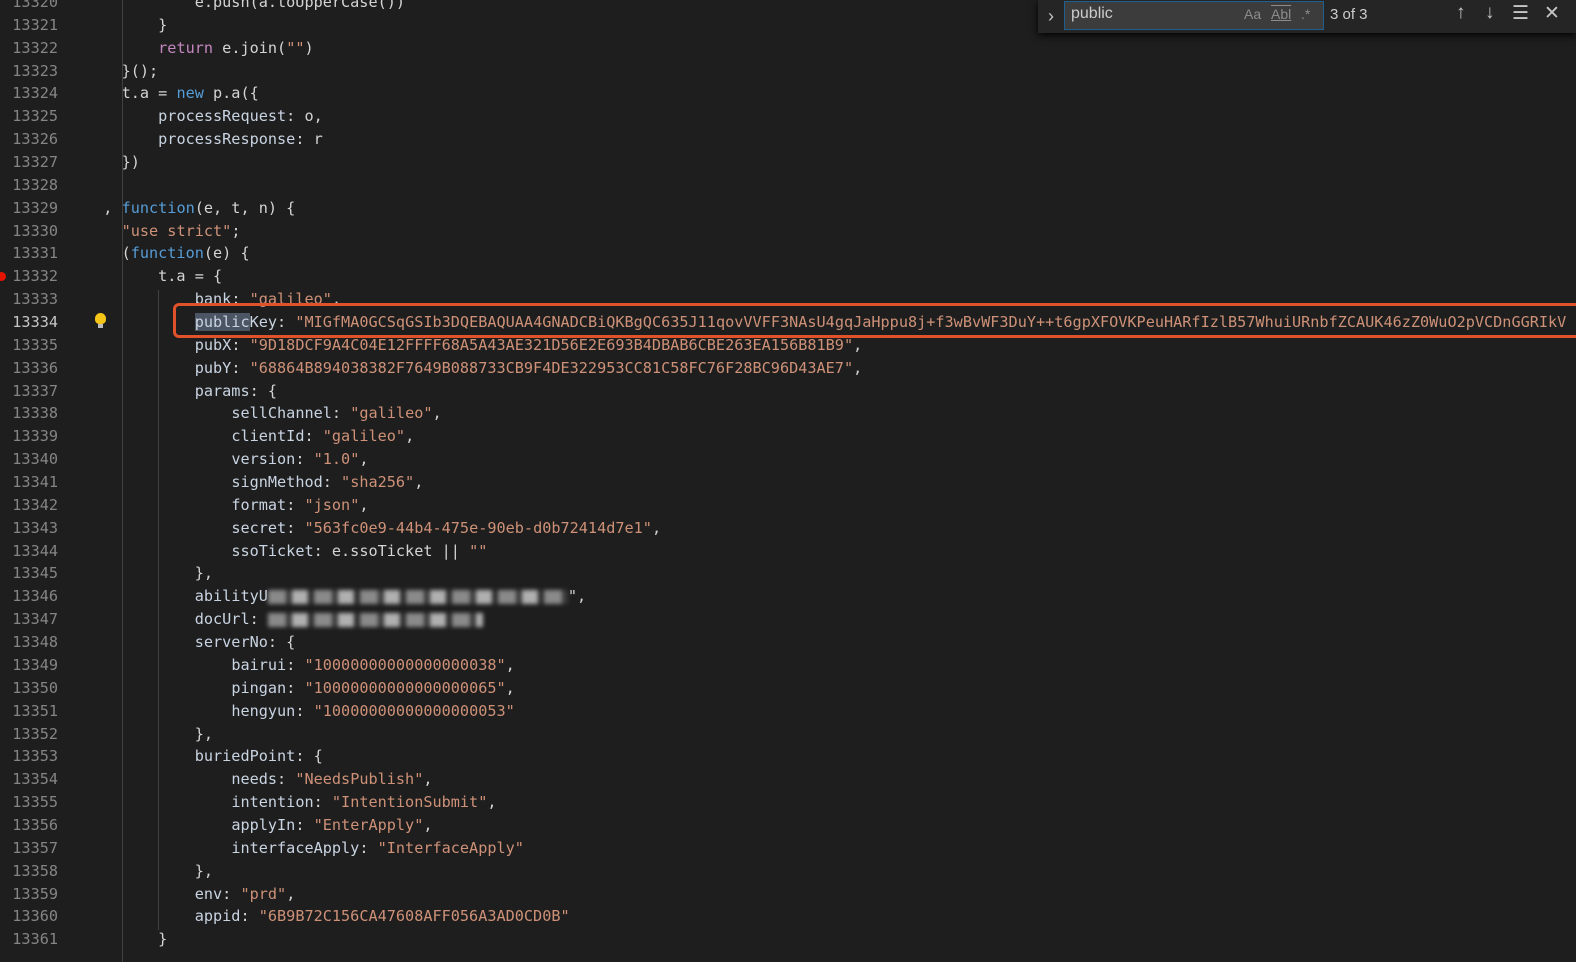 The height and width of the screenshot is (962, 1576). What do you see at coordinates (788, 825) in the screenshot?
I see `code-line: 13356 applyIn: "EnterApply",` at bounding box center [788, 825].